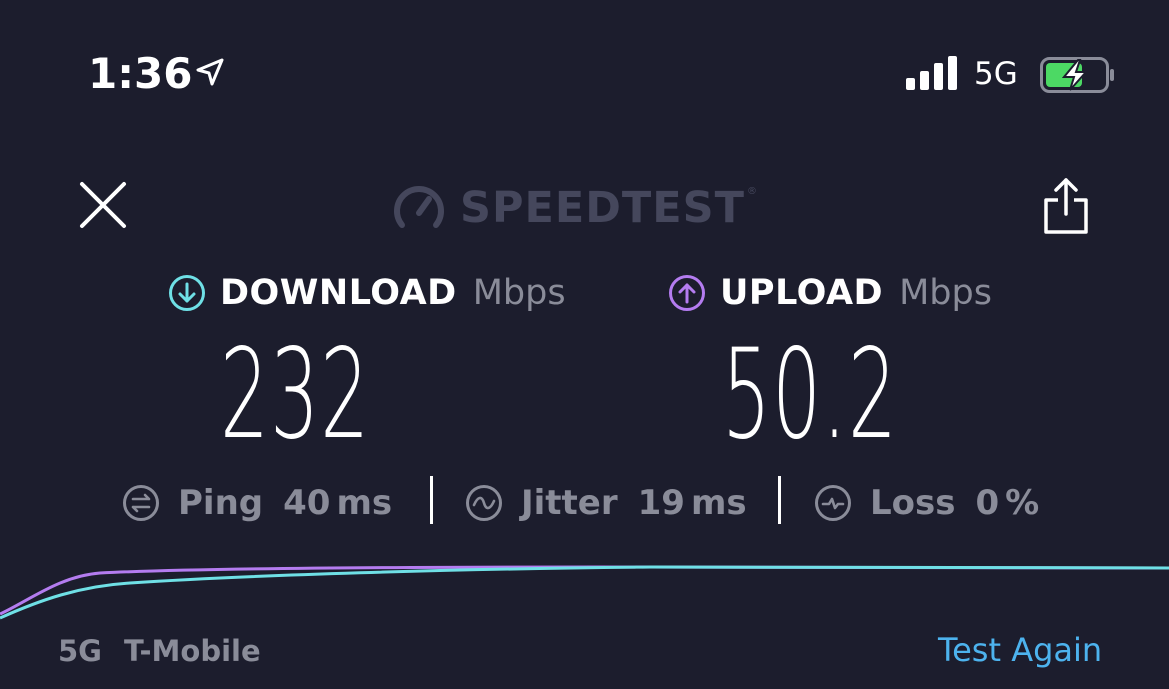 This screenshot has height=689, width=1169. What do you see at coordinates (996, 74) in the screenshot?
I see `status-network: 5G` at bounding box center [996, 74].